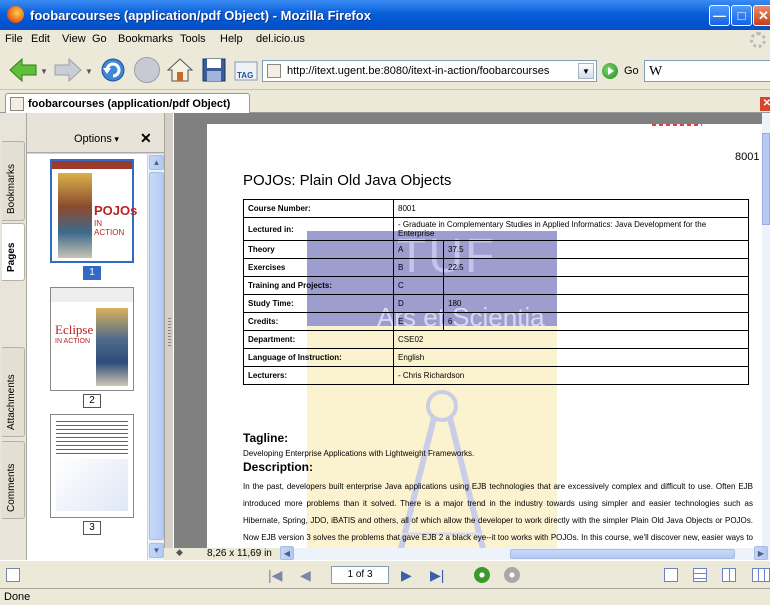 The height and width of the screenshot is (605, 770). I want to click on menu-tools: Tools, so click(193, 39).